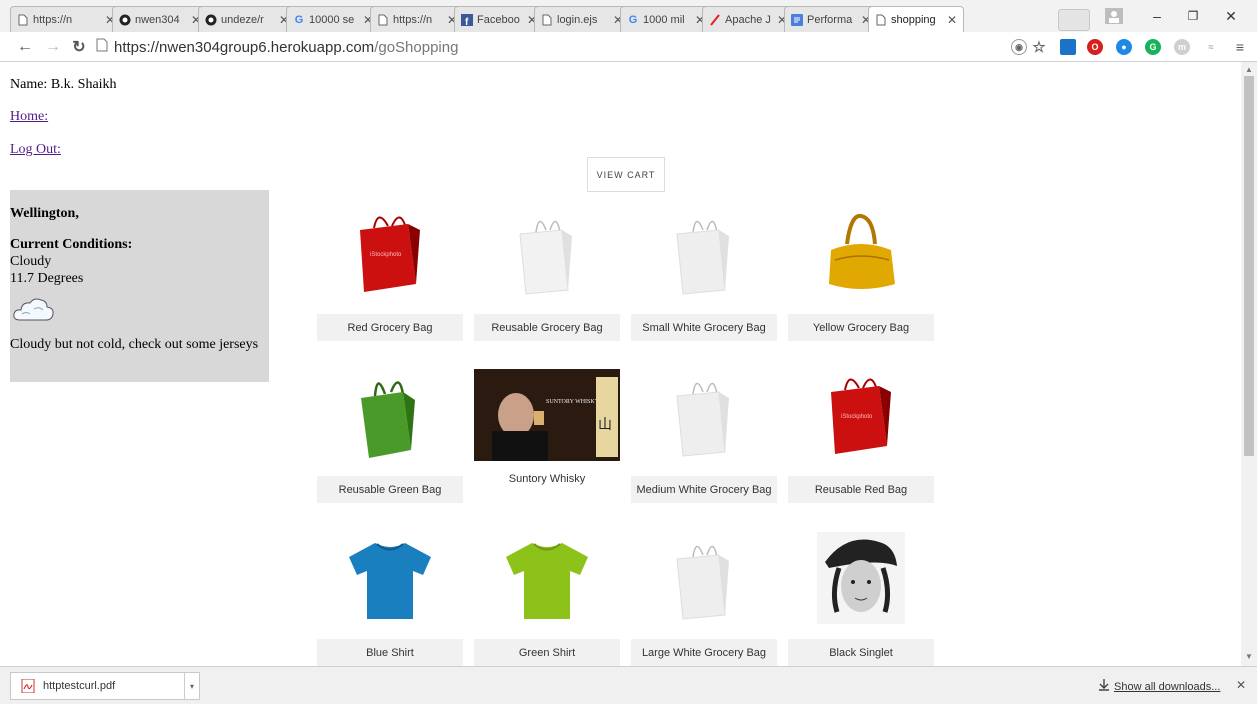  What do you see at coordinates (1157, 16) in the screenshot?
I see `minimize-icon: –` at bounding box center [1157, 16].